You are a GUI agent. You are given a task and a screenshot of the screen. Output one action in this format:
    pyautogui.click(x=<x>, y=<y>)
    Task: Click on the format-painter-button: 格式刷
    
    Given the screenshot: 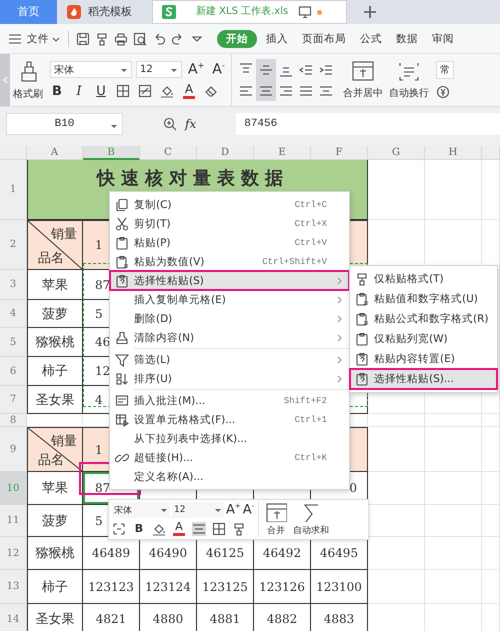 What is the action you would take?
    pyautogui.click(x=28, y=80)
    